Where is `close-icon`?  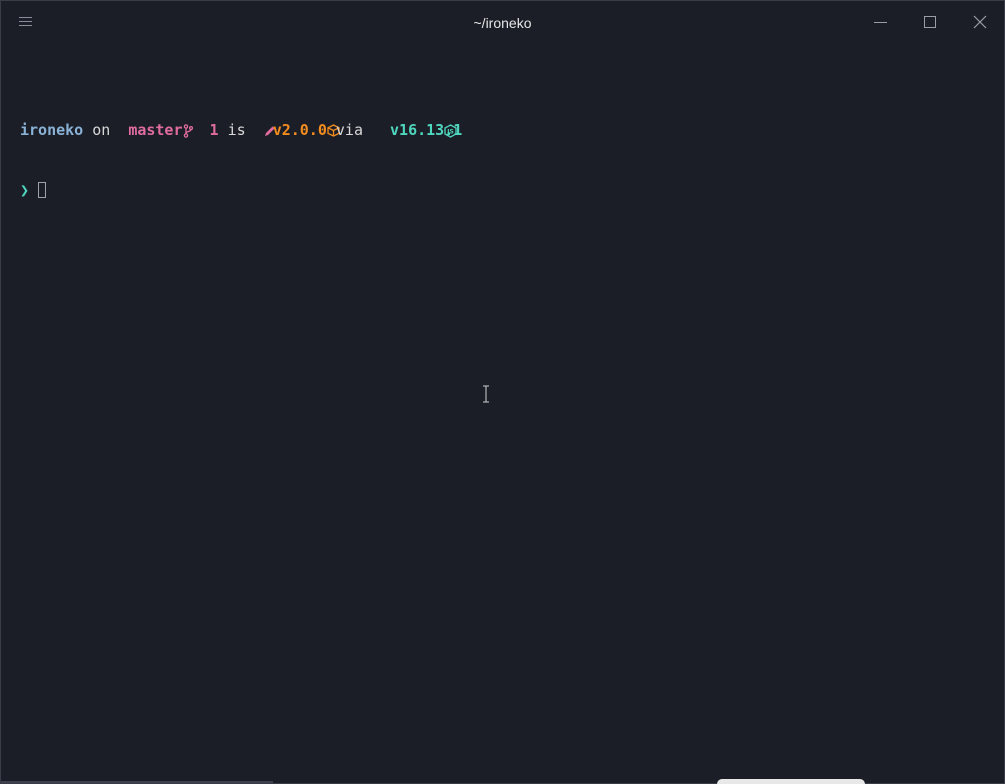
close-icon is located at coordinates (980, 22).